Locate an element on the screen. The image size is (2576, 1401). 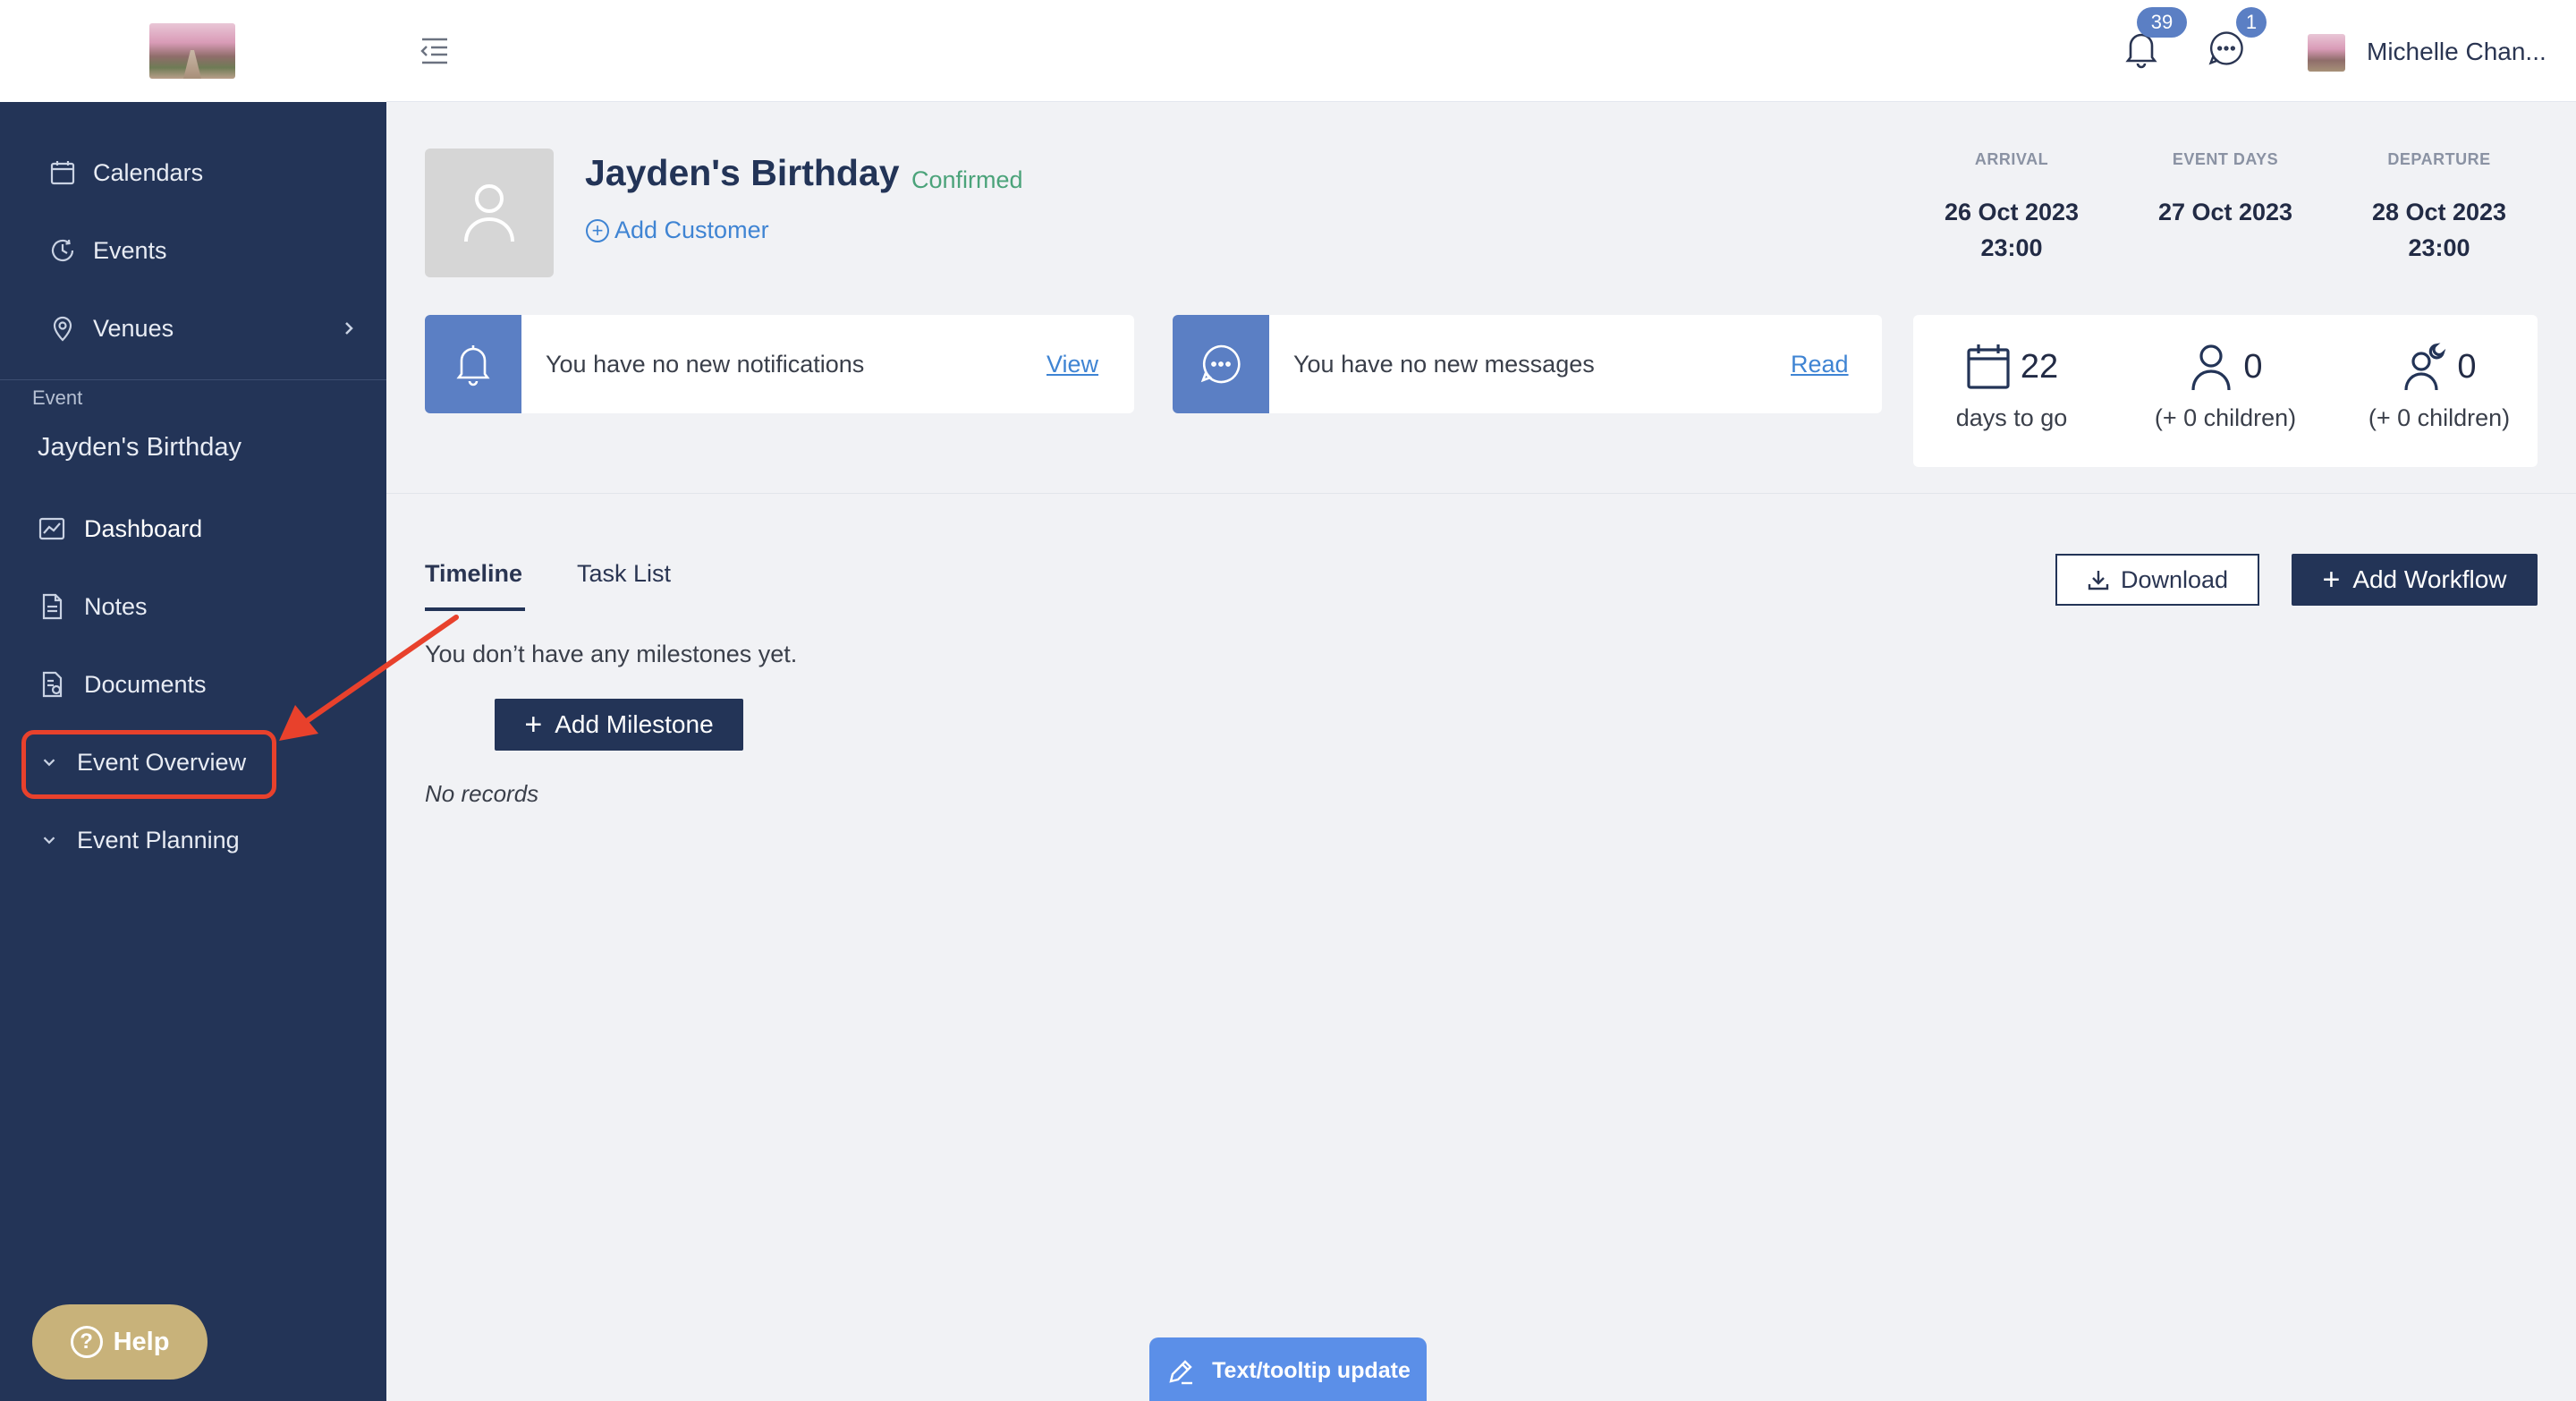
download-label: Download is located at coordinates (2174, 579).